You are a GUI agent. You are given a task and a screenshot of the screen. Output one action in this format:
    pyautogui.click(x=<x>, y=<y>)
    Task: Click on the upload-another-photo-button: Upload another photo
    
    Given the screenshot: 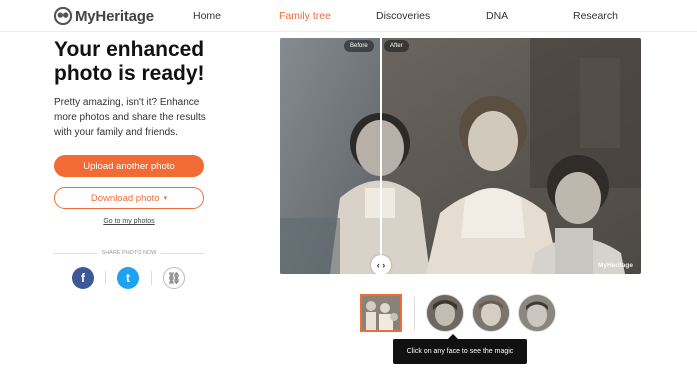 What is the action you would take?
    pyautogui.click(x=129, y=166)
    